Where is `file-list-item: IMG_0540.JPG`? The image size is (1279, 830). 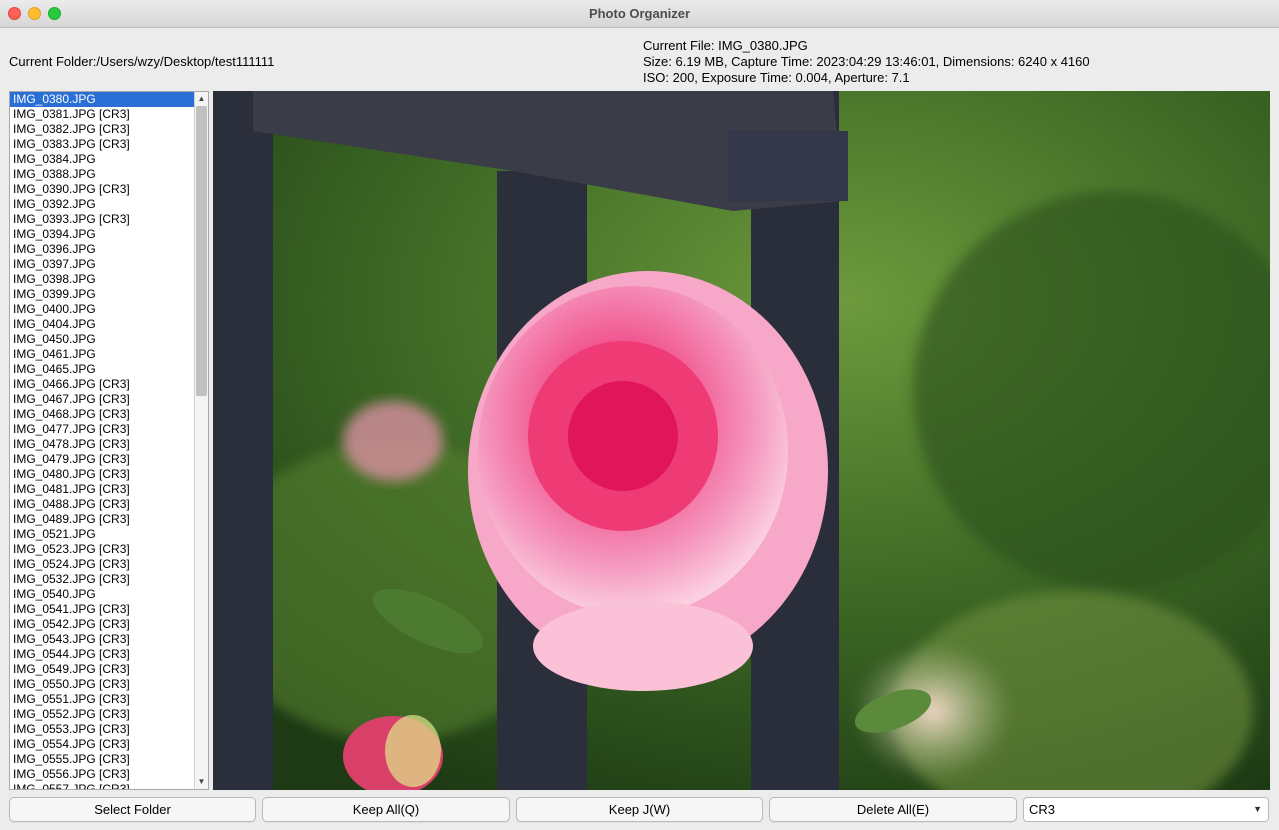 file-list-item: IMG_0540.JPG is located at coordinates (102, 594).